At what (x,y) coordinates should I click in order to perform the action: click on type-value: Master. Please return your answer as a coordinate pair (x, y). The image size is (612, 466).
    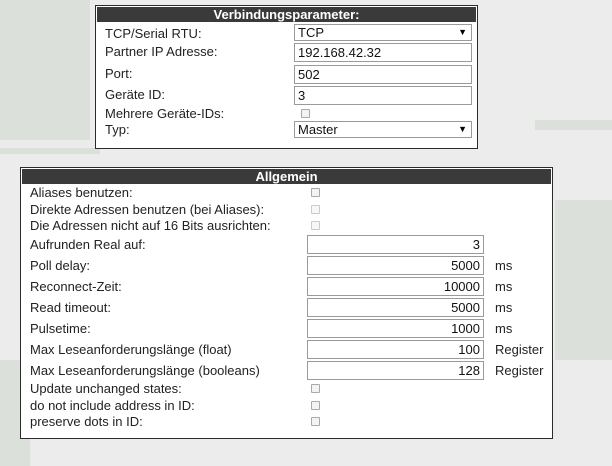
    Looking at the image, I should click on (318, 129).